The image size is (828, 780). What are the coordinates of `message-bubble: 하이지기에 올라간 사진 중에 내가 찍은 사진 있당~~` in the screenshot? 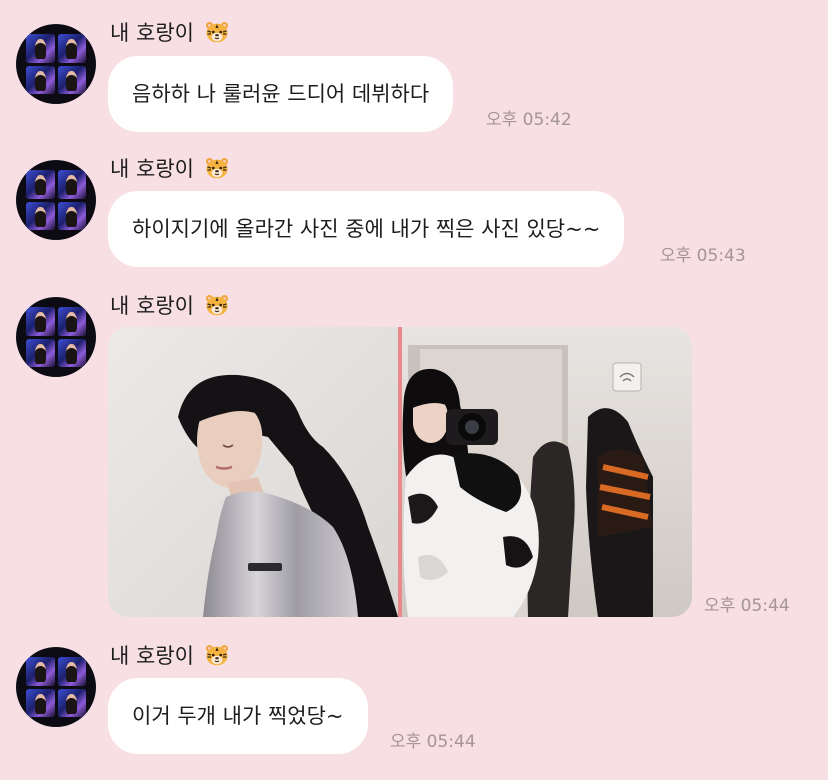 It's located at (366, 229).